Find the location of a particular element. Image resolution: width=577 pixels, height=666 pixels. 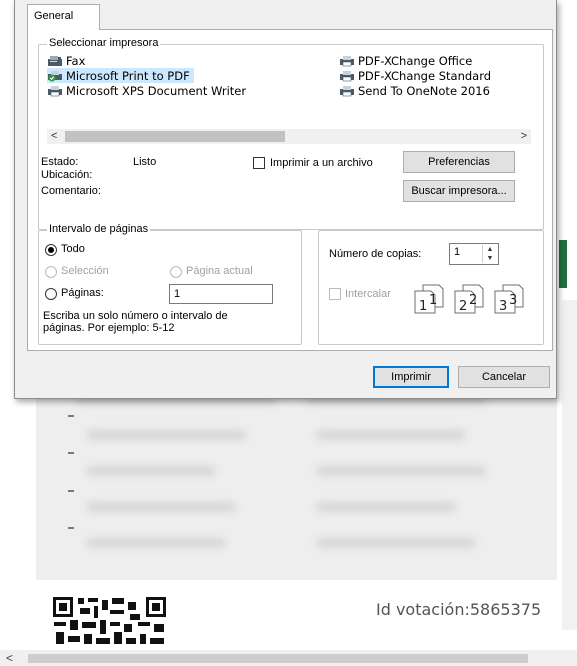

spin-up-down-icon: ▲ ▼ is located at coordinates (489, 254).